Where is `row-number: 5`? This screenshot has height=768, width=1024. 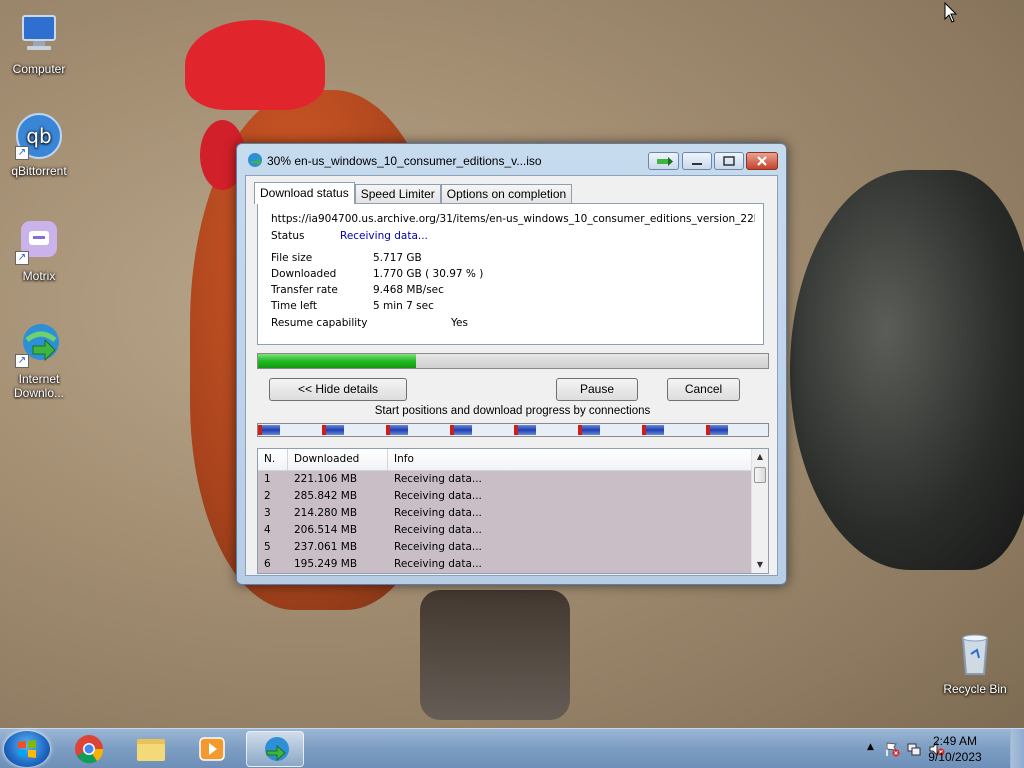
row-number: 5 is located at coordinates (267, 547).